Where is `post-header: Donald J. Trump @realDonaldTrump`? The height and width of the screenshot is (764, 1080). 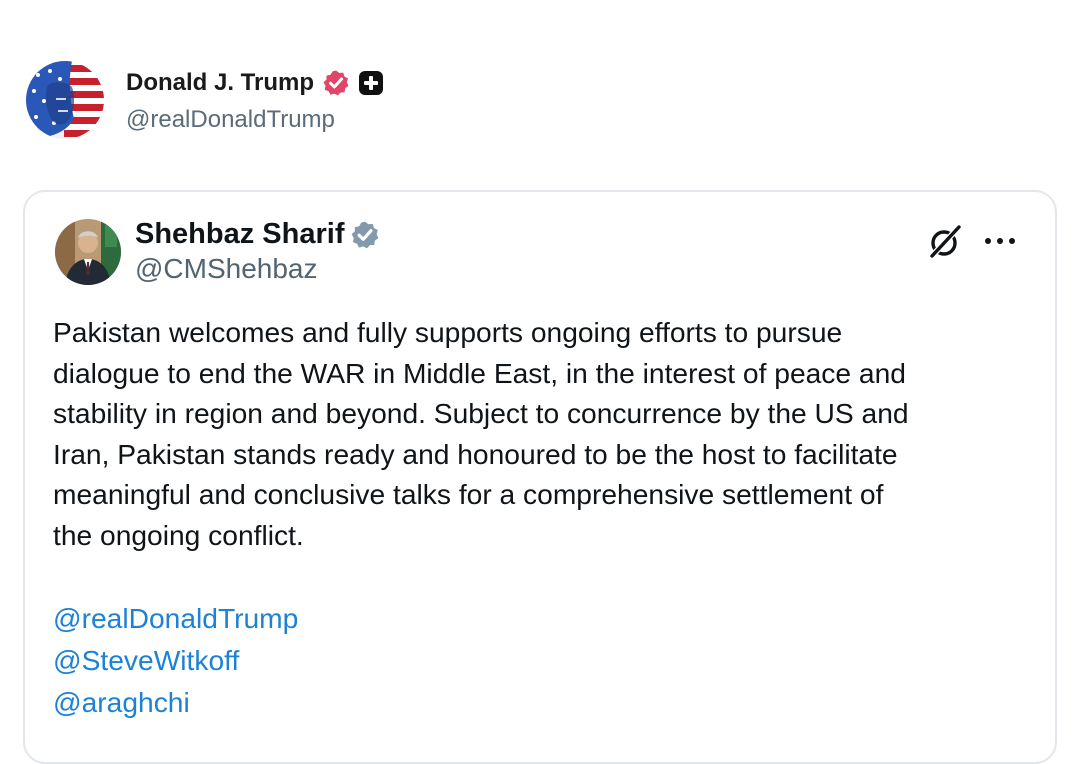
post-header: Donald J. Trump @realDonaldTrump is located at coordinates (205, 100).